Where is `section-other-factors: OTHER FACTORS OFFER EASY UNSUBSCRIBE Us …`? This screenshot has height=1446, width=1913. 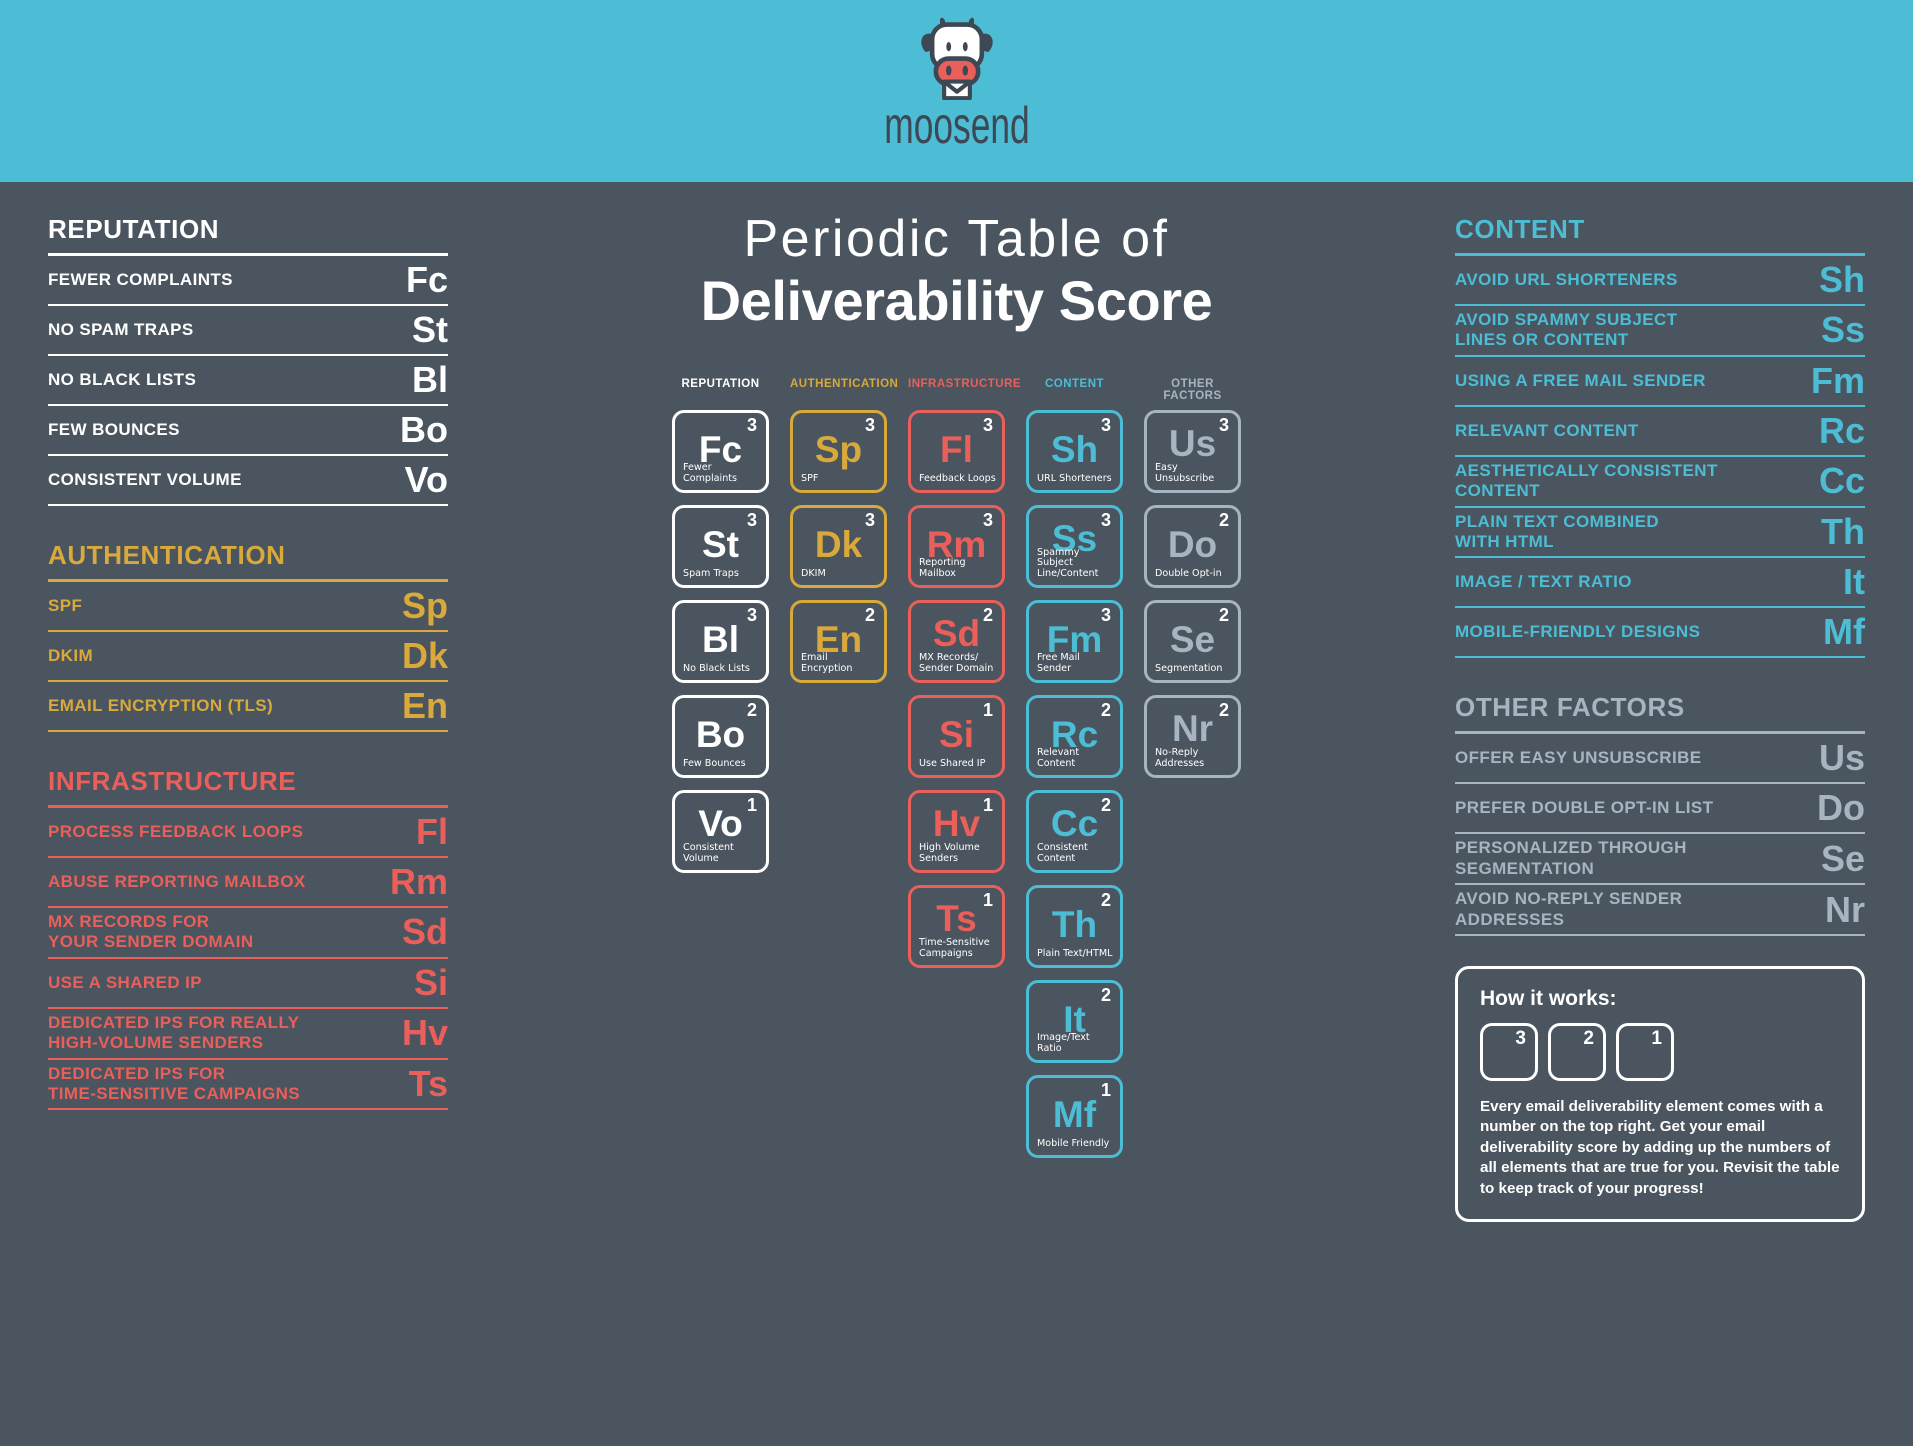 section-other-factors: OTHER FACTORS OFFER EASY UNSUBSCRIBE Us … is located at coordinates (1660, 814).